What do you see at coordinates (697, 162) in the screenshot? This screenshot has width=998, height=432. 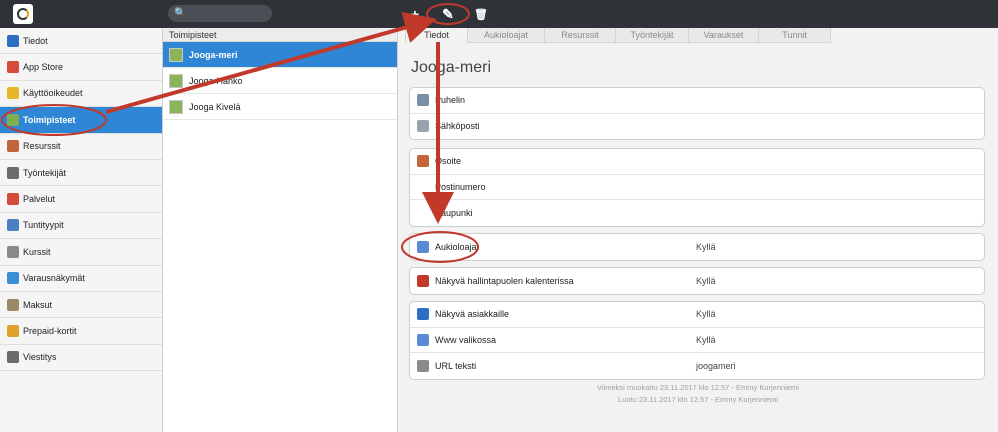 I see `field-row: Osoite` at bounding box center [697, 162].